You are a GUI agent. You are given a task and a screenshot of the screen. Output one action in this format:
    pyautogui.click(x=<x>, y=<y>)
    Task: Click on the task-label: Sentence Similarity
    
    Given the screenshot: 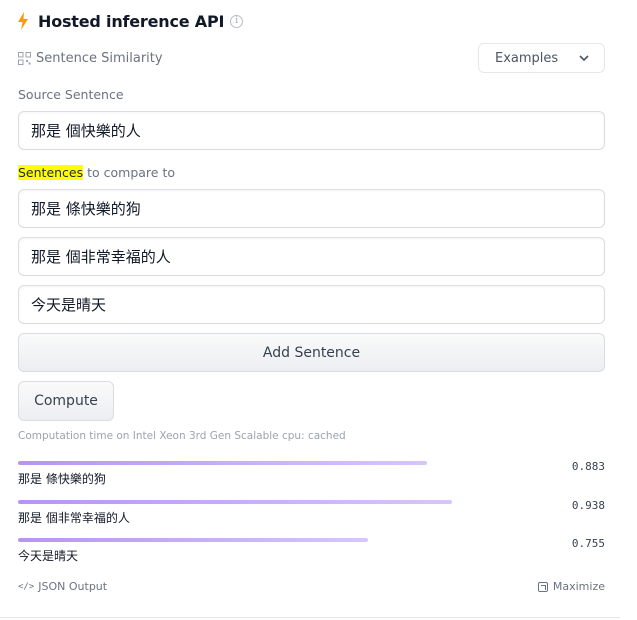 What is the action you would take?
    pyautogui.click(x=99, y=58)
    